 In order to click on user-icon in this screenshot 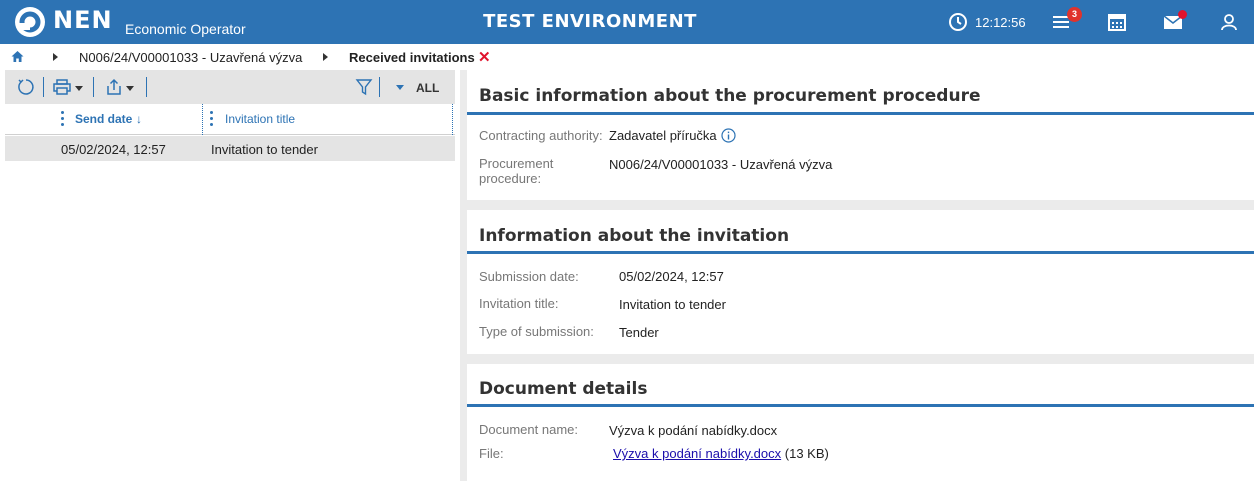, I will do `click(1229, 22)`.